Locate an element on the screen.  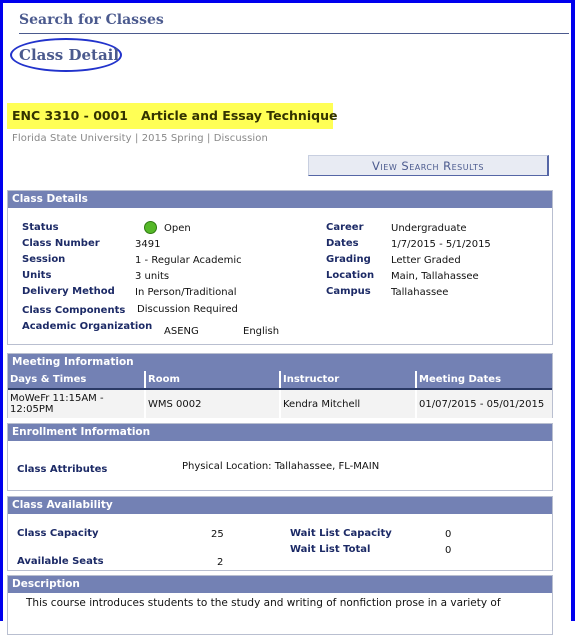
view-search-results-label: View Search Results is located at coordinates (428, 166).